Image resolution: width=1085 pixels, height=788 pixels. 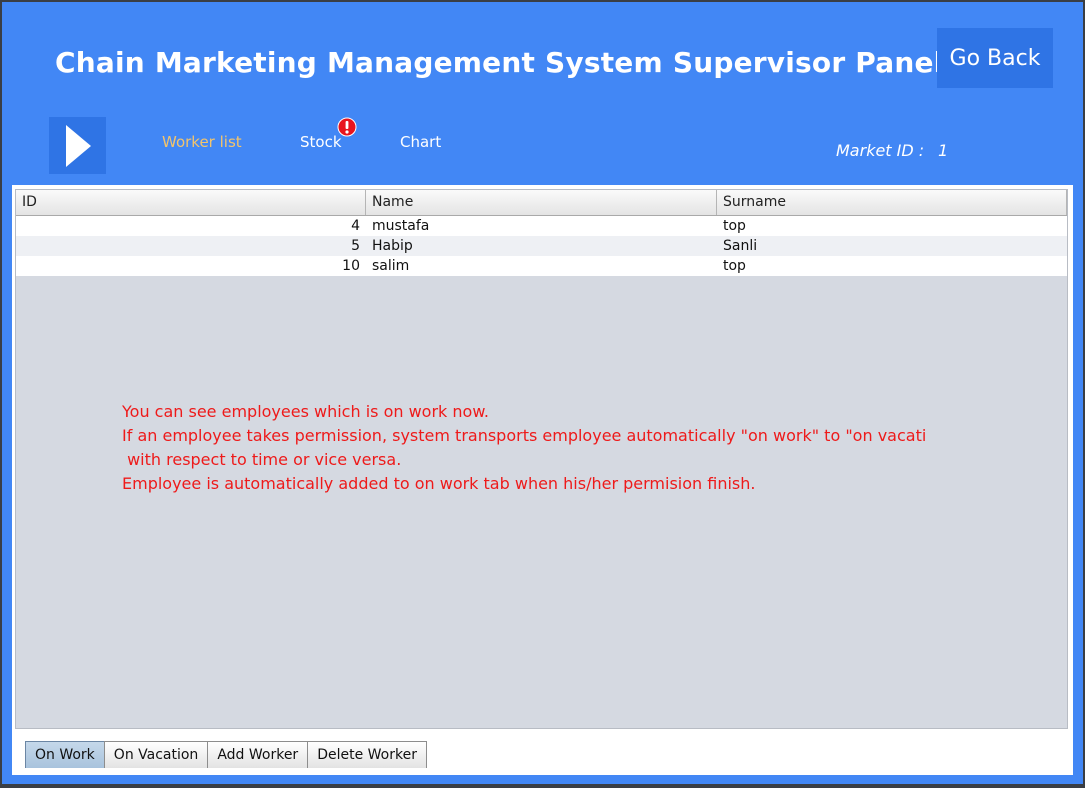 What do you see at coordinates (65, 754) in the screenshot?
I see `tab-on-work: On Work` at bounding box center [65, 754].